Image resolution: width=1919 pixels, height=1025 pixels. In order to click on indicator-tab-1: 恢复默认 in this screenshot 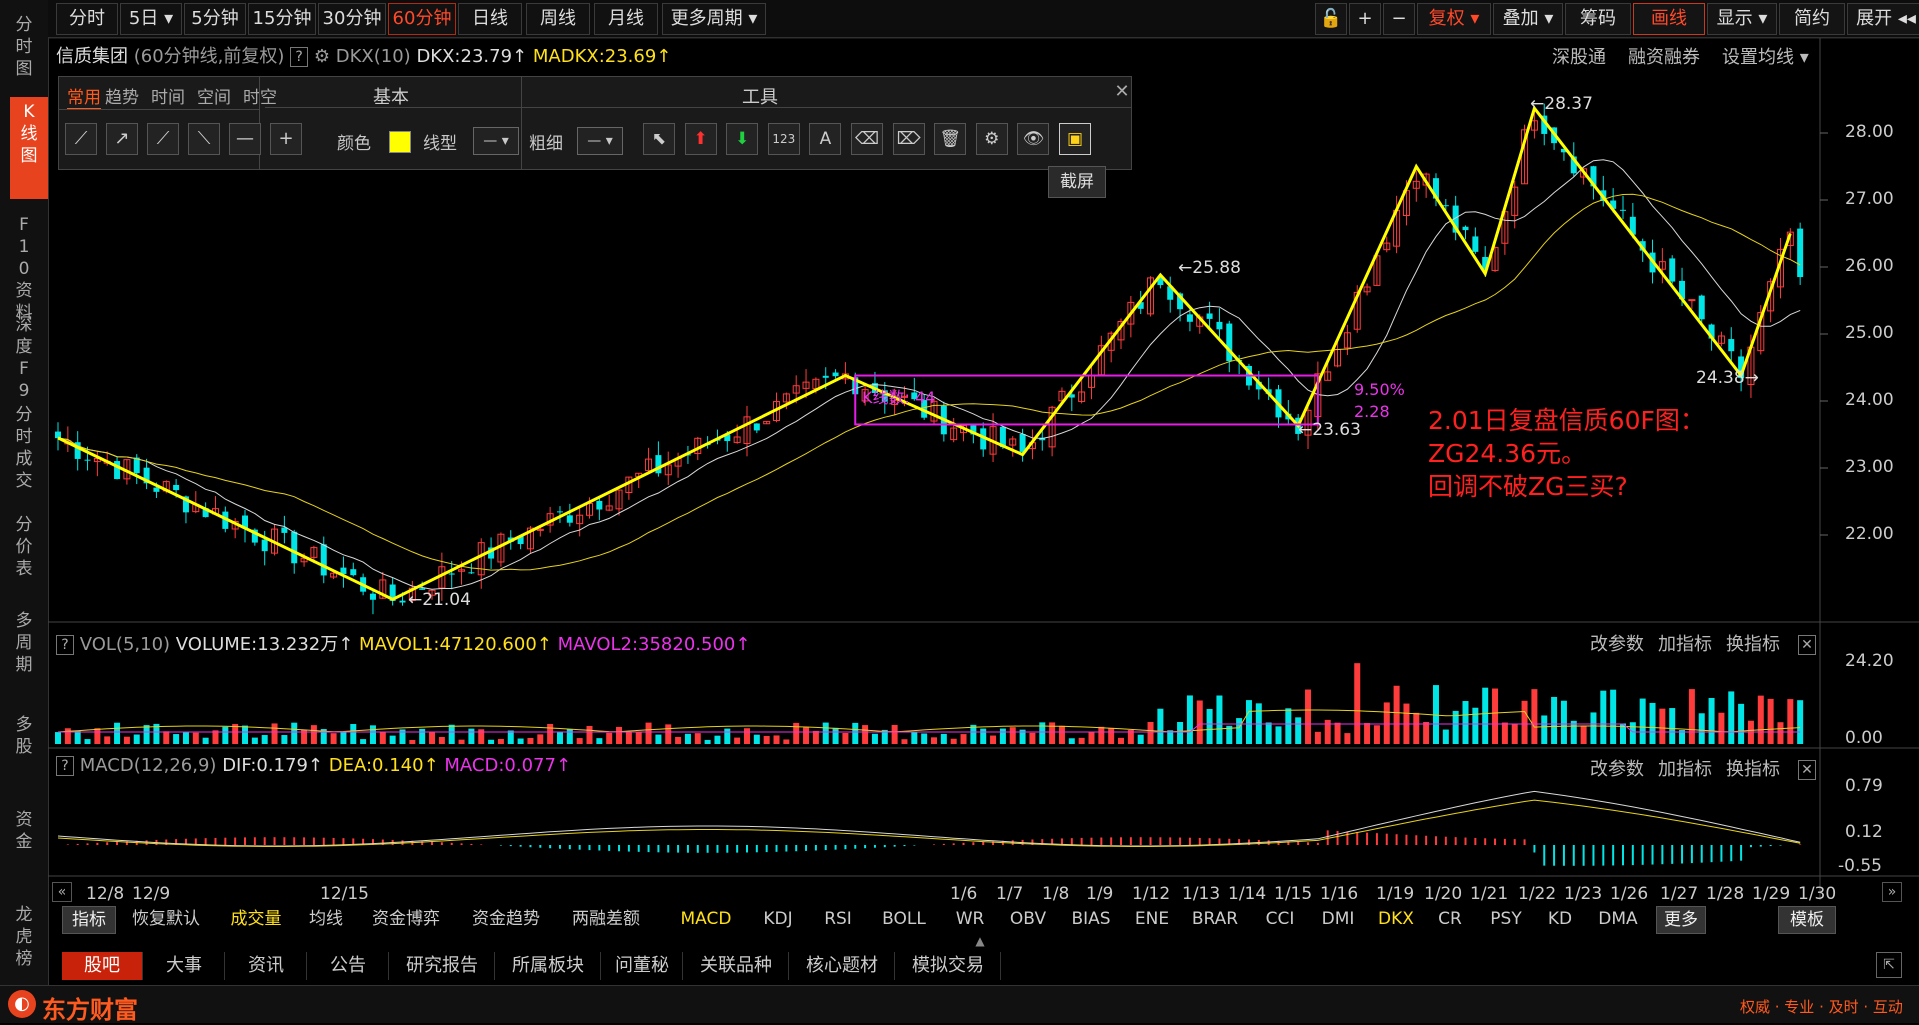, I will do `click(166, 919)`.